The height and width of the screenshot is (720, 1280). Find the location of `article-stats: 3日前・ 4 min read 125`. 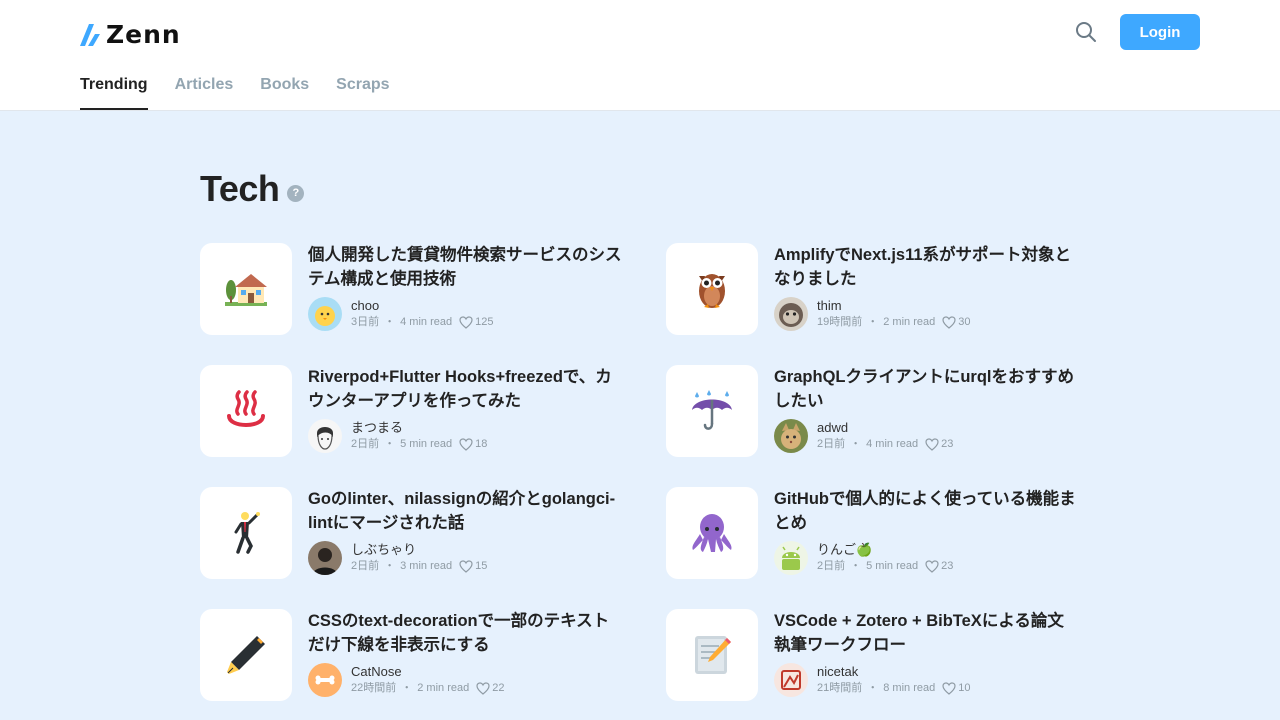

article-stats: 3日前・ 4 min read 125 is located at coordinates (422, 322).